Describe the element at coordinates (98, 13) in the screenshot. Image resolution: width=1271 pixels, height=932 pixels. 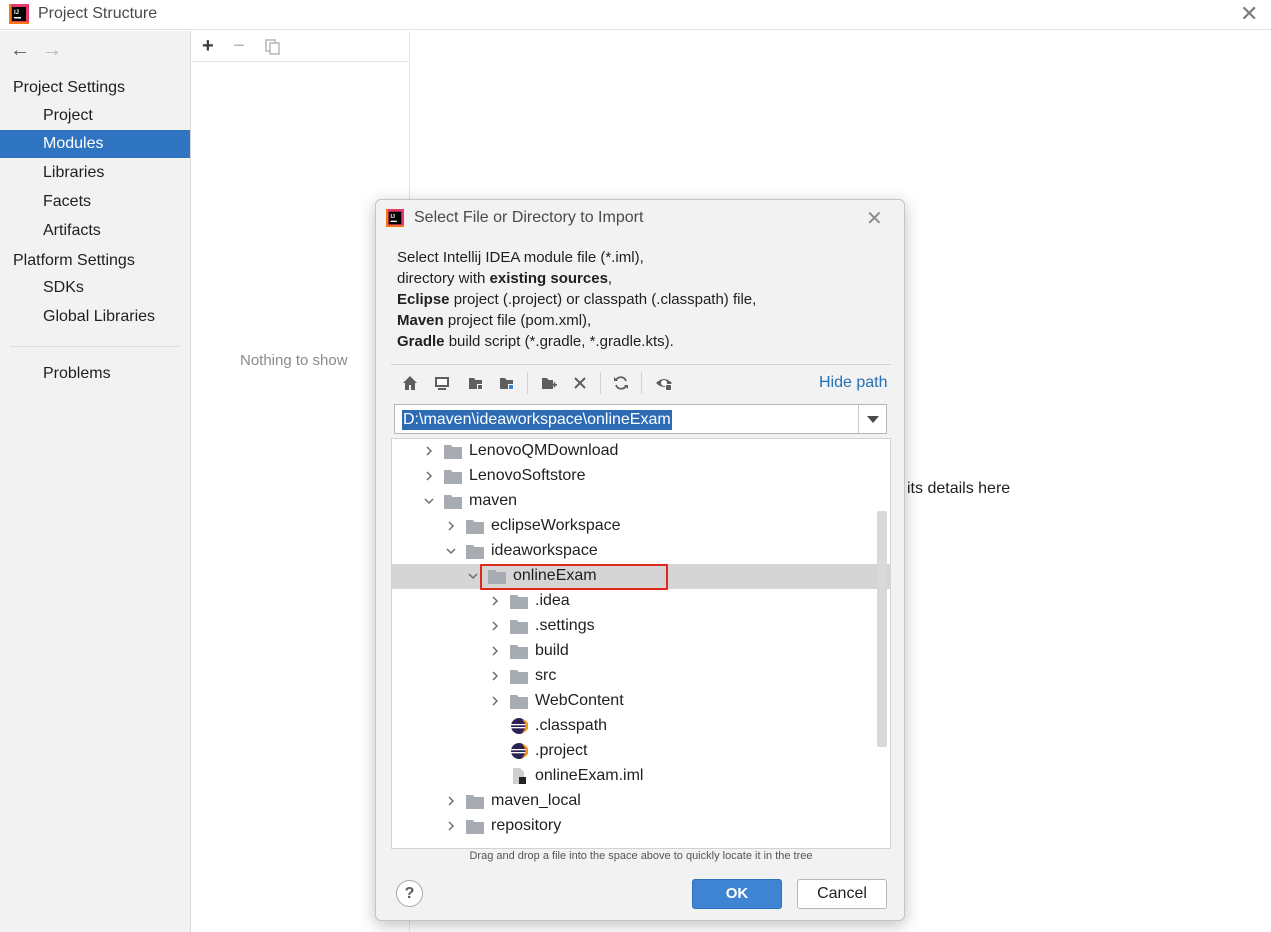
I see `window-title: Project Structure` at that location.